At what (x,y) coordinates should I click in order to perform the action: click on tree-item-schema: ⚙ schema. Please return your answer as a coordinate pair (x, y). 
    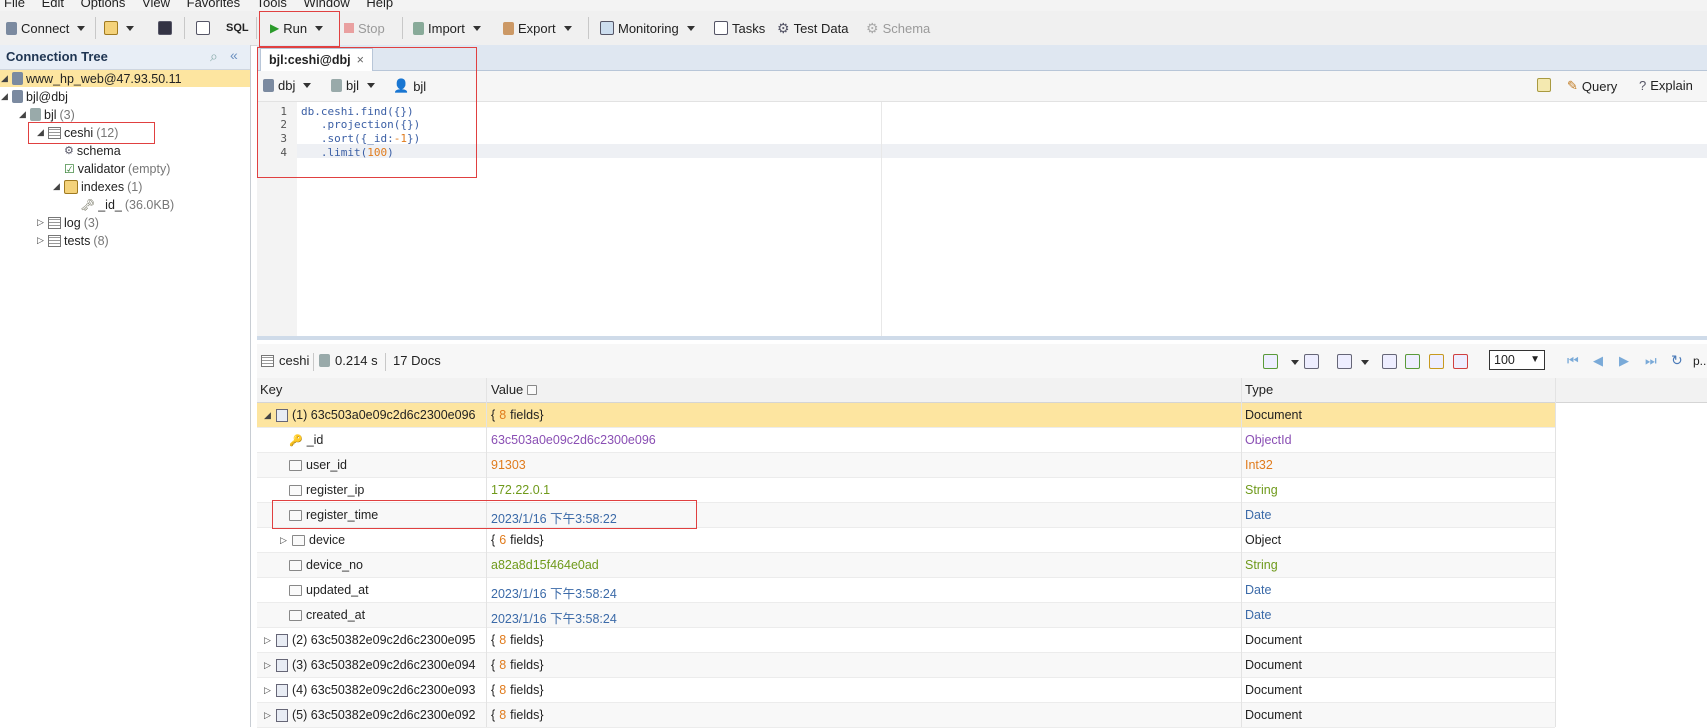
    Looking at the image, I should click on (92, 150).